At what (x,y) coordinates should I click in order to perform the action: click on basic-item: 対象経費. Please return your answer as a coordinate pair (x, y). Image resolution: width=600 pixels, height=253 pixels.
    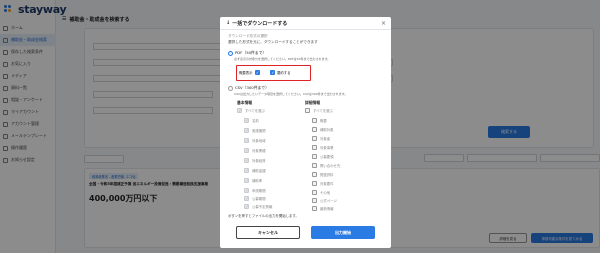
    Looking at the image, I should click on (255, 160).